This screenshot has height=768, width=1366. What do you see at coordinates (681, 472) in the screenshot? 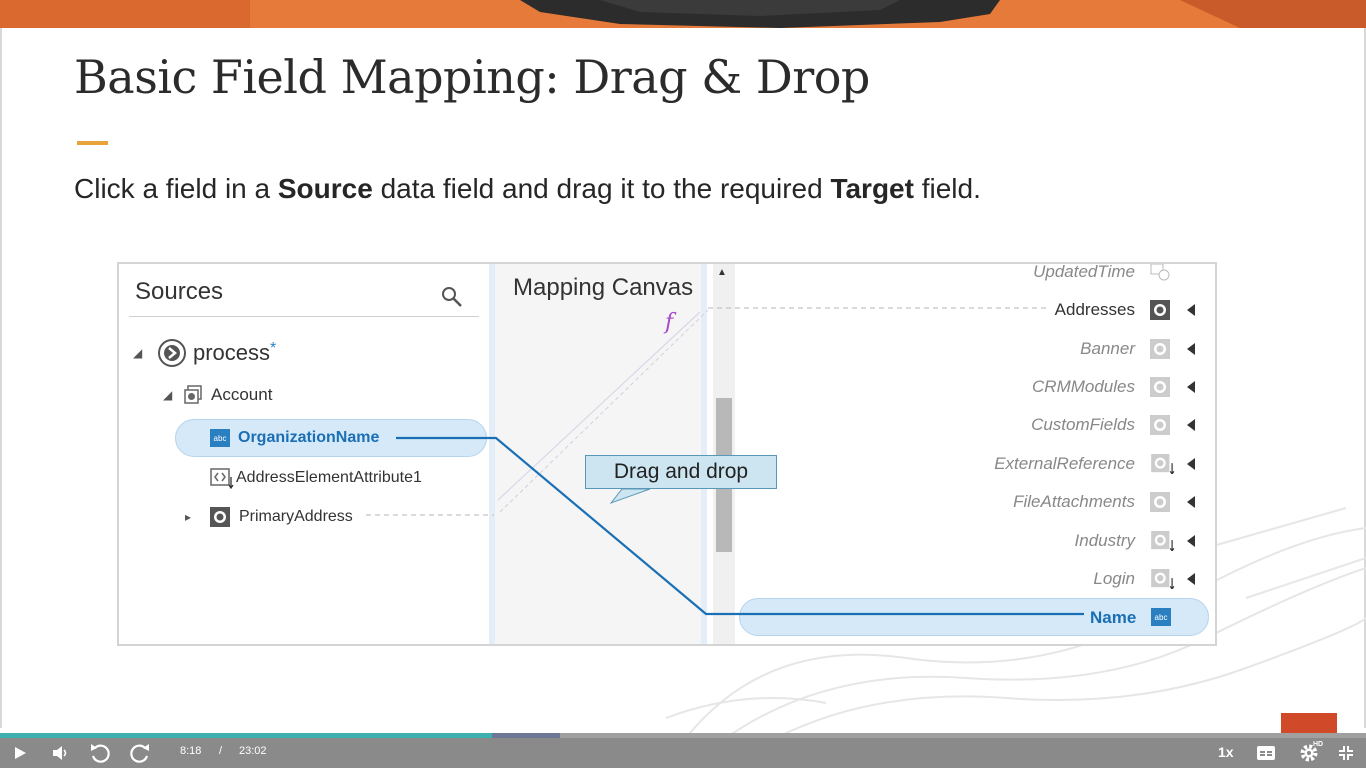
I see `drag-and-drop-callout: Drag and drop` at bounding box center [681, 472].